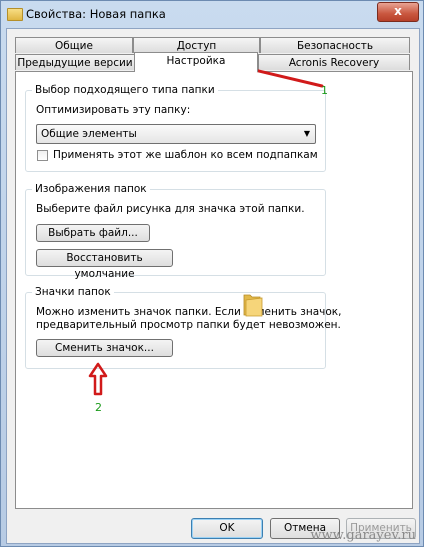 The height and width of the screenshot is (547, 424). What do you see at coordinates (42, 155) in the screenshot?
I see `apply-subfolders-checkbox` at bounding box center [42, 155].